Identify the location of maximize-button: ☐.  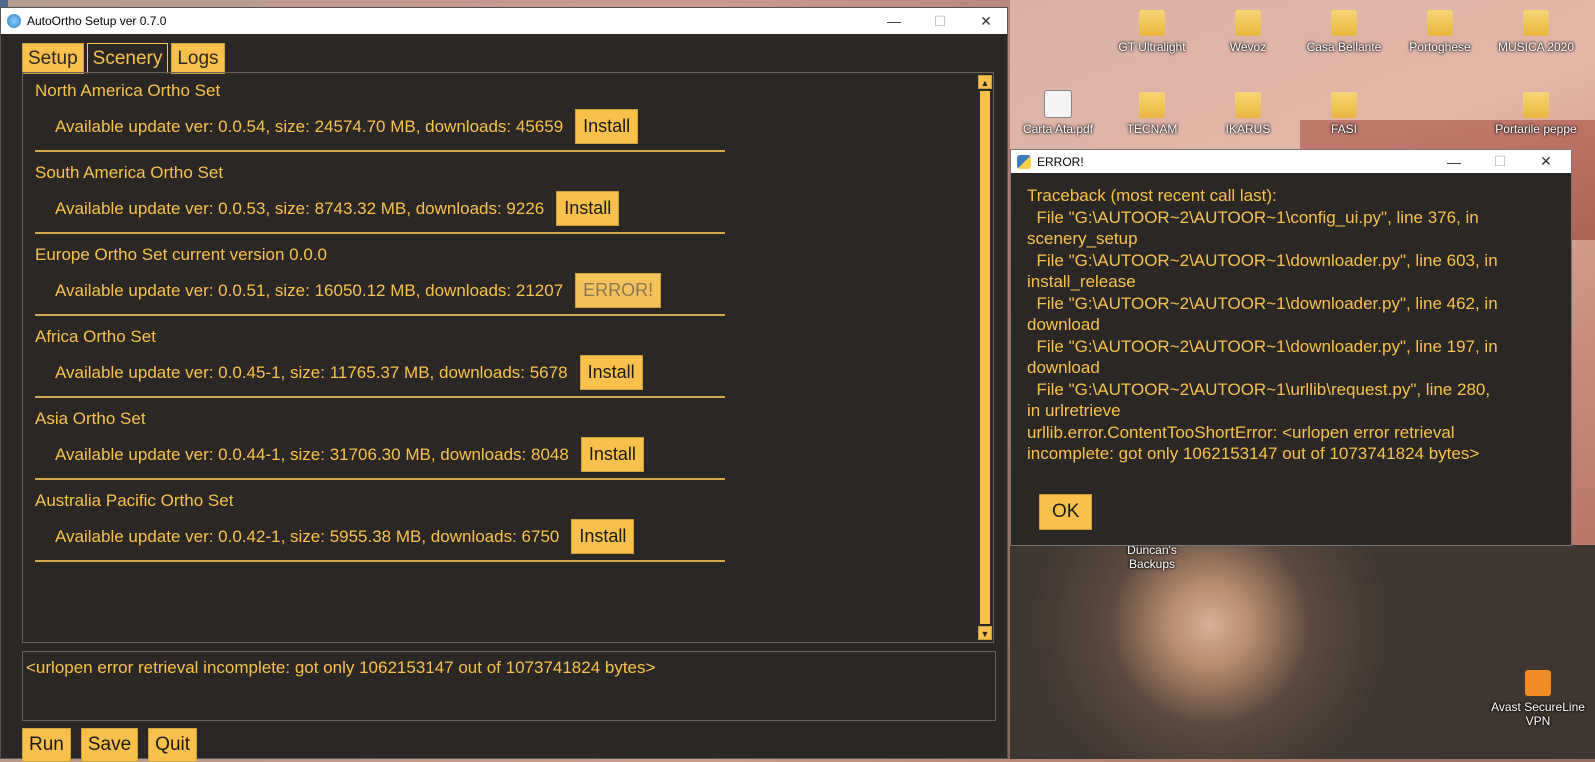
(940, 21).